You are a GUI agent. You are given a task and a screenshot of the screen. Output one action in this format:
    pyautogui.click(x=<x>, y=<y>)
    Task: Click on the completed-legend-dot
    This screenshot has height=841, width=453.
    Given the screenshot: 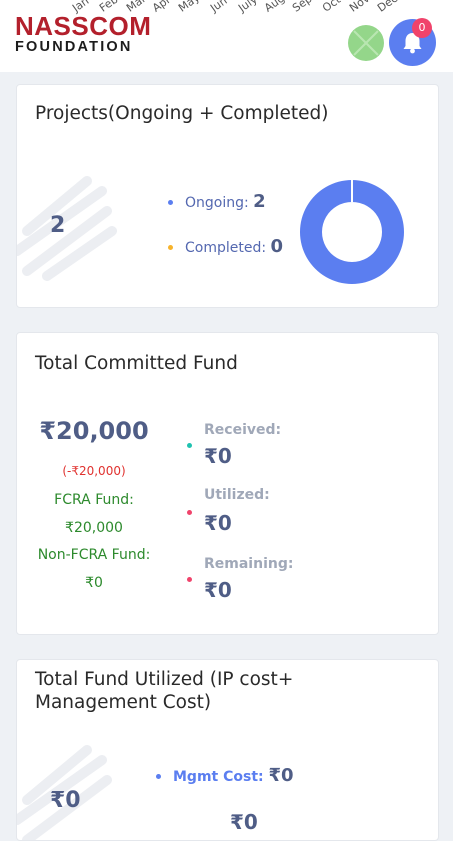 What is the action you would take?
    pyautogui.click(x=170, y=247)
    